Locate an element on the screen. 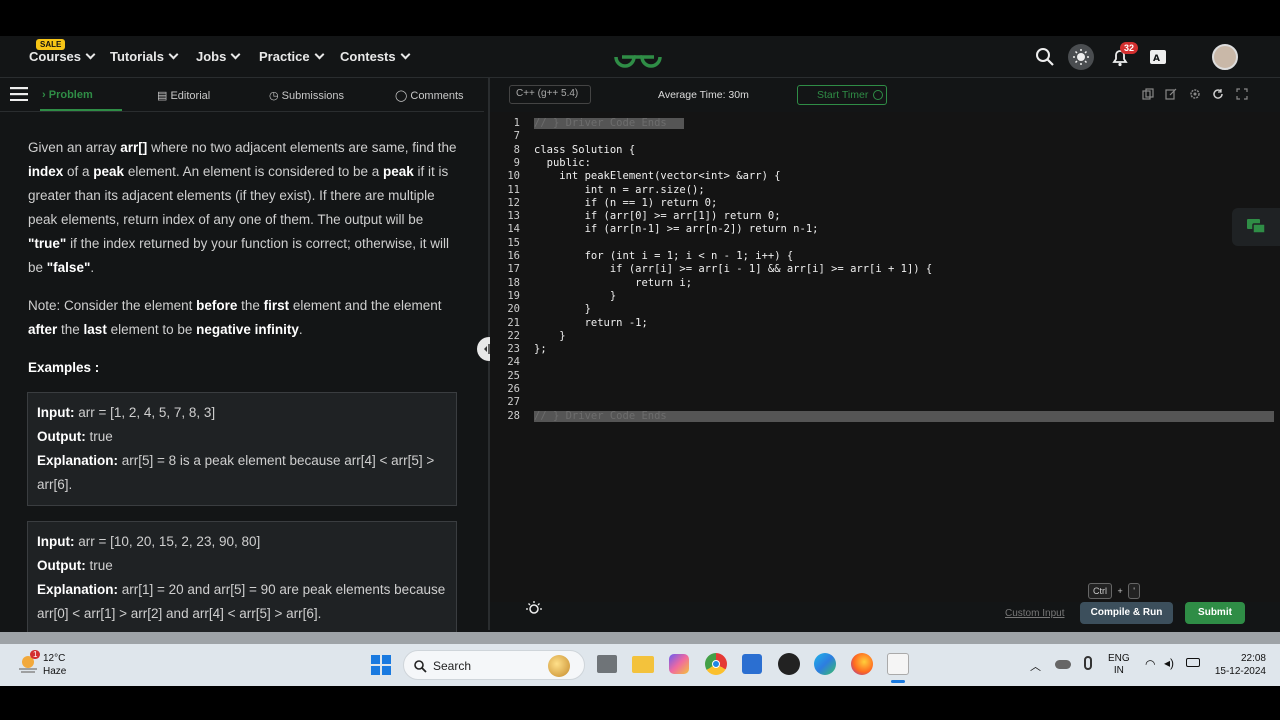 This screenshot has width=1280, height=720. gfg-logo is located at coordinates (638, 57).